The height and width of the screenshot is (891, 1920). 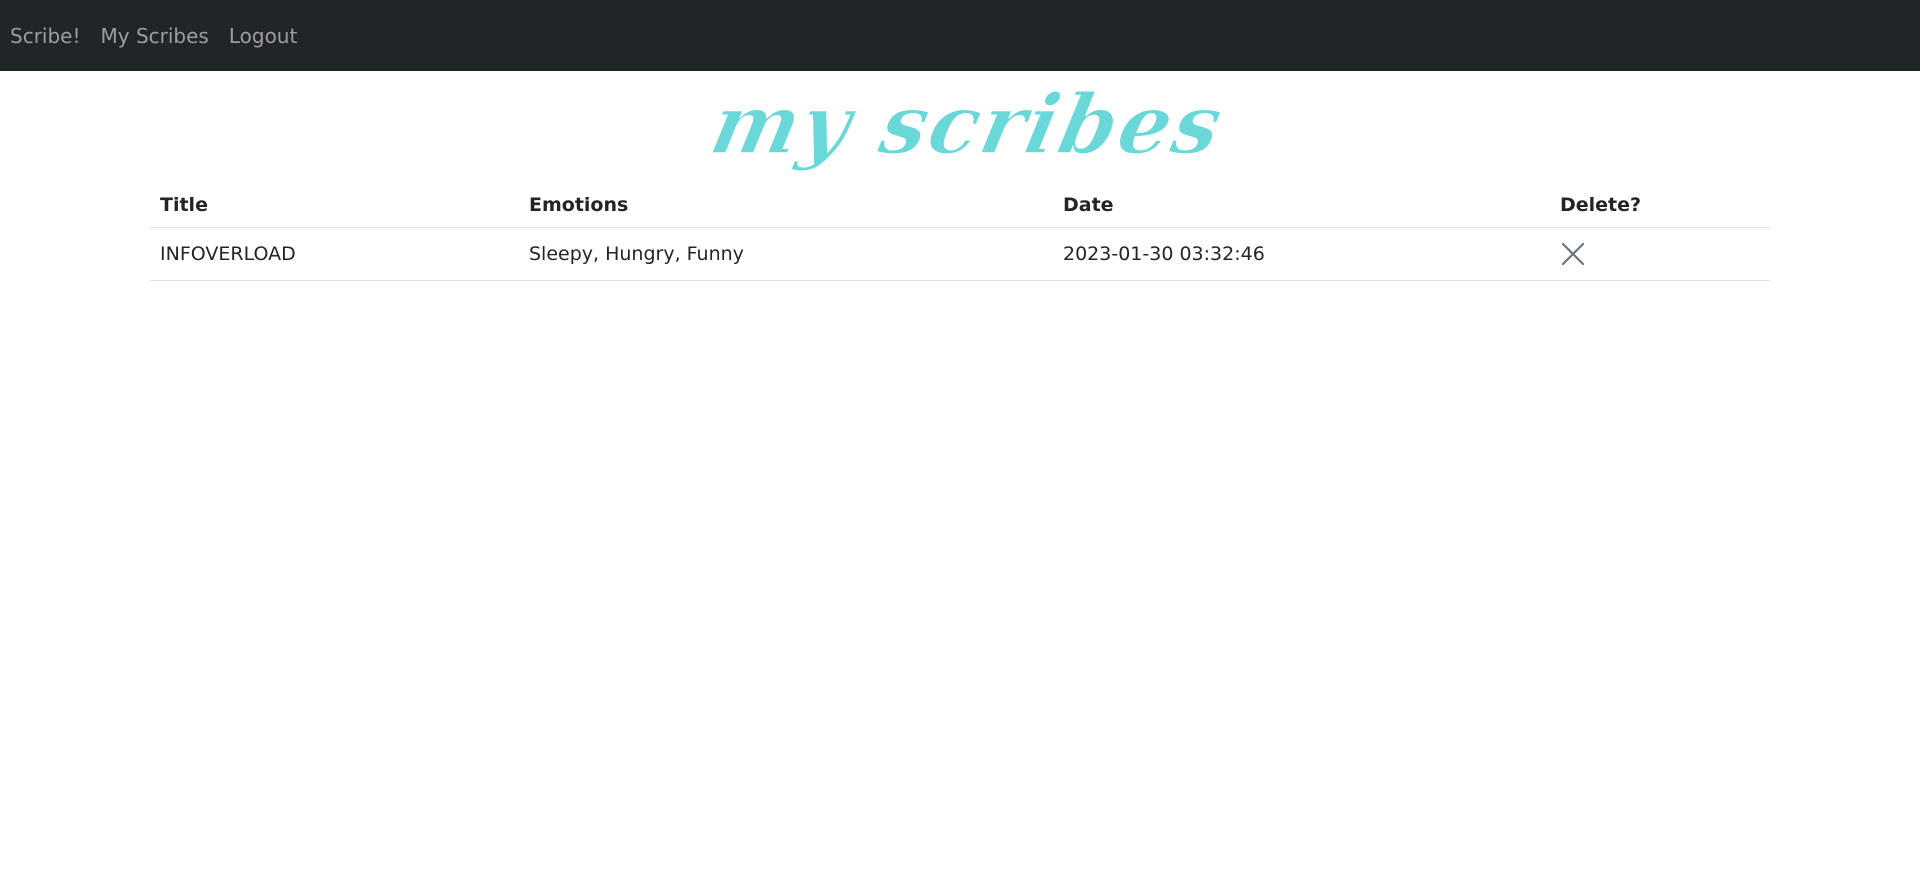 What do you see at coordinates (786, 206) in the screenshot?
I see `header-emotions: Emotions` at bounding box center [786, 206].